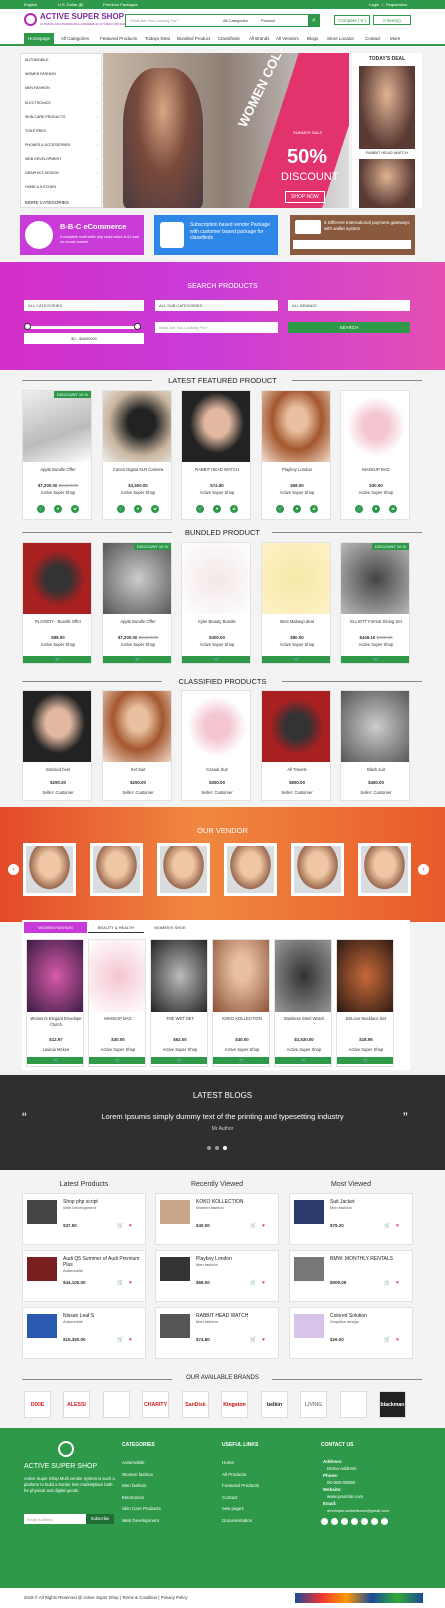 The width and height of the screenshot is (445, 1608). Describe the element at coordinates (43, 159) in the screenshot. I see `category-item: WEB DEVELOPMENT` at that location.